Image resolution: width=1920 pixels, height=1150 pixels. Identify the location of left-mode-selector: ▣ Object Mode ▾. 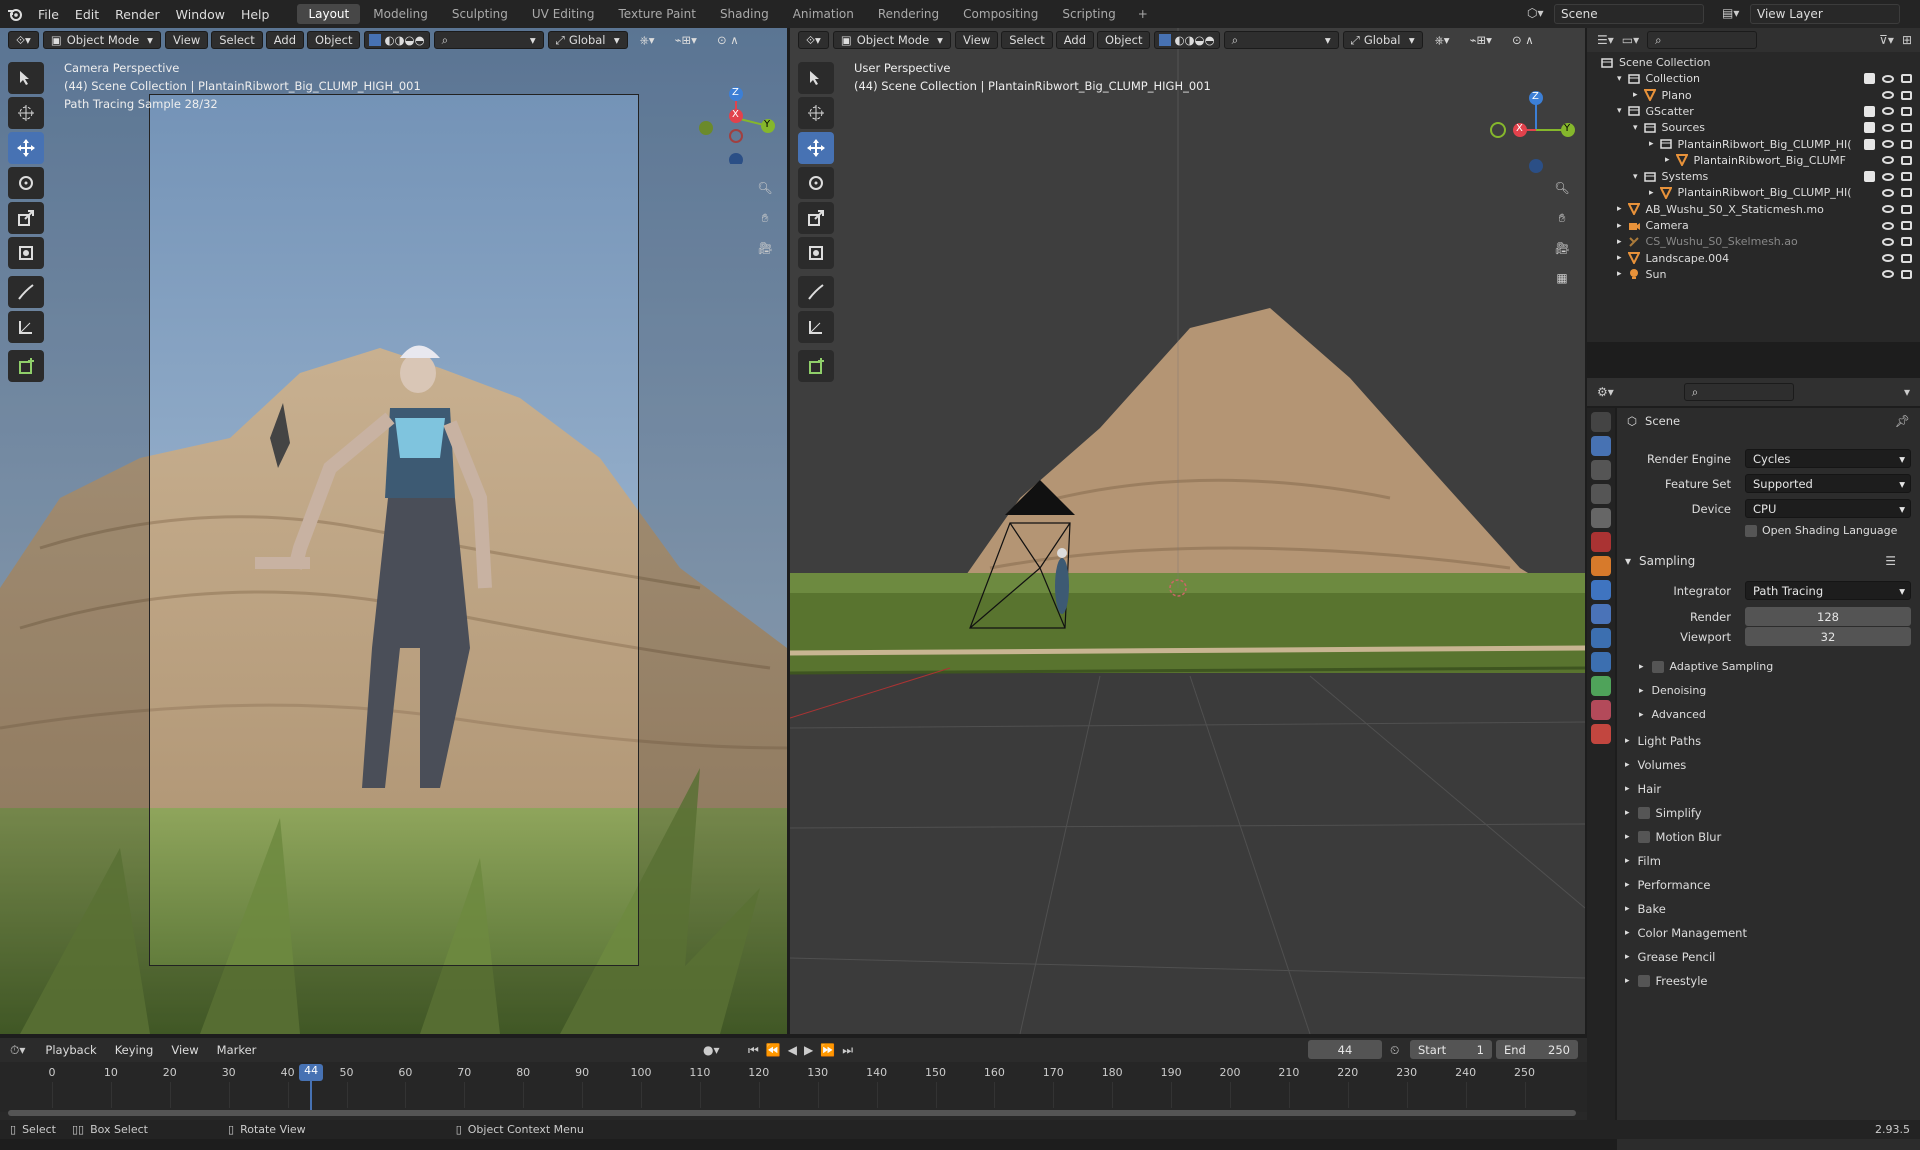
(101, 40).